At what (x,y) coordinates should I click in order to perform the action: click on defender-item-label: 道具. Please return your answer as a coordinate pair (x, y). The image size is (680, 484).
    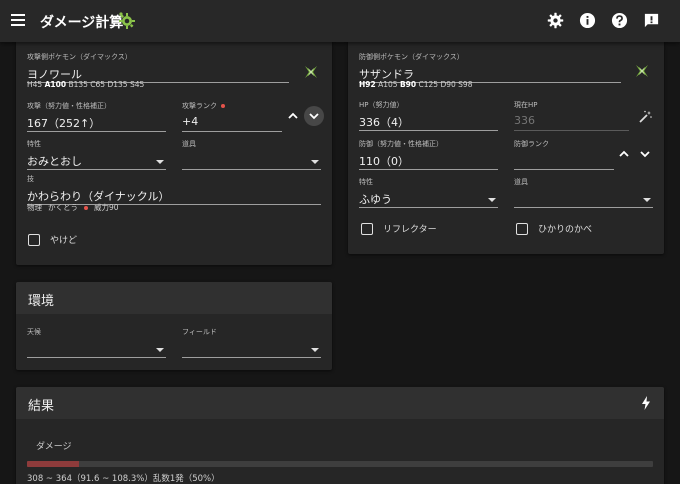
    Looking at the image, I should click on (521, 182).